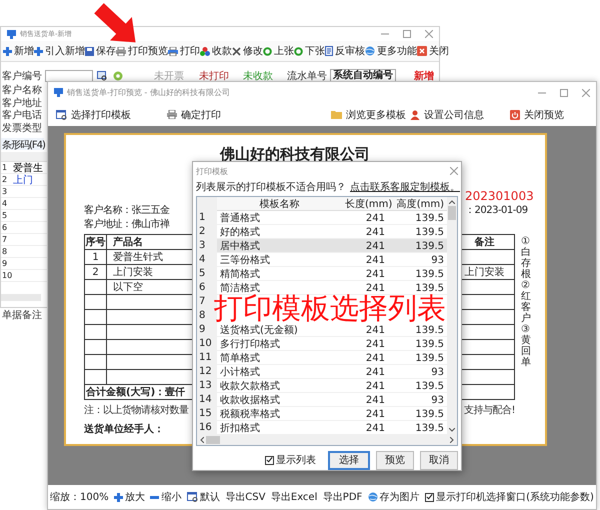 The height and width of the screenshot is (510, 600). I want to click on table-cell-text: 精简格式, so click(240, 274).